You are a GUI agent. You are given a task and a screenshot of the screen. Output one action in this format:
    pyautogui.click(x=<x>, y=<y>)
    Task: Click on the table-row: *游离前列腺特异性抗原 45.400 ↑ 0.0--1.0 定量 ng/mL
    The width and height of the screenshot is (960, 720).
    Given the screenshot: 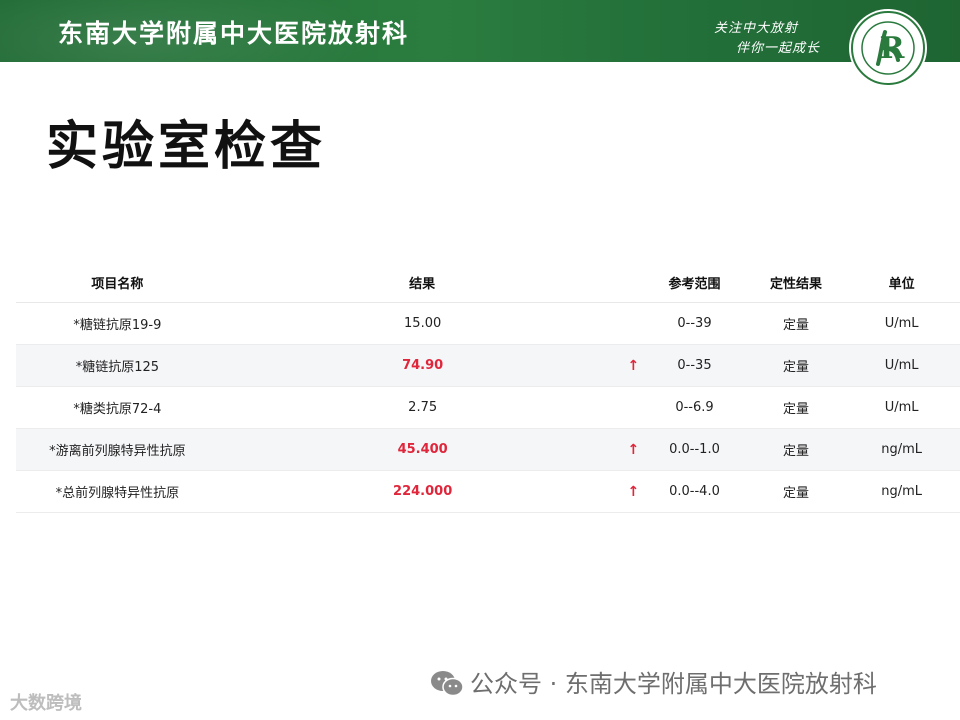 What is the action you would take?
    pyautogui.click(x=488, y=449)
    